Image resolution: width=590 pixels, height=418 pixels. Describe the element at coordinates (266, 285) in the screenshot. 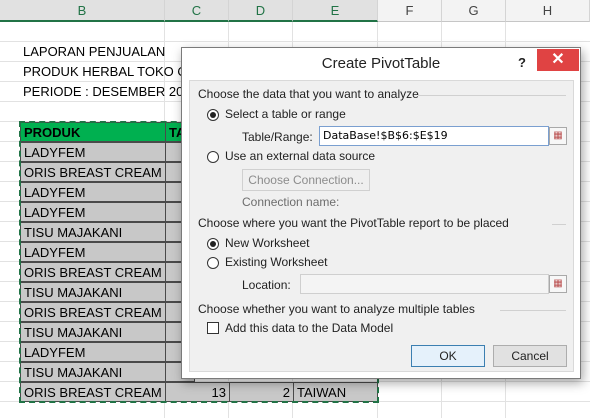

I see `location-label: Location:` at that location.